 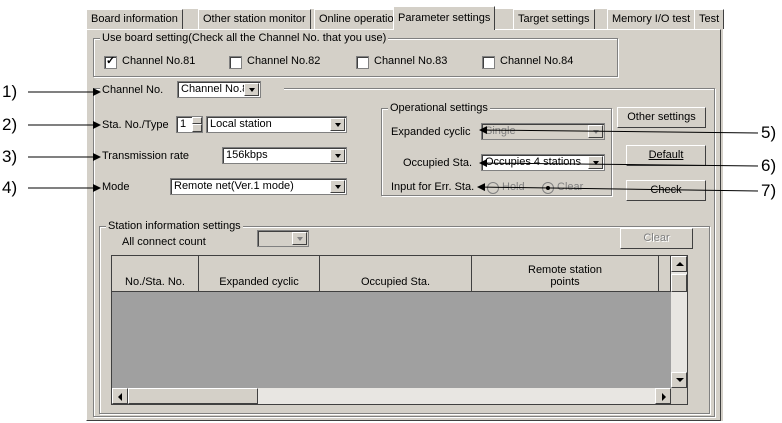 I want to click on callout-6: 6), so click(x=769, y=165).